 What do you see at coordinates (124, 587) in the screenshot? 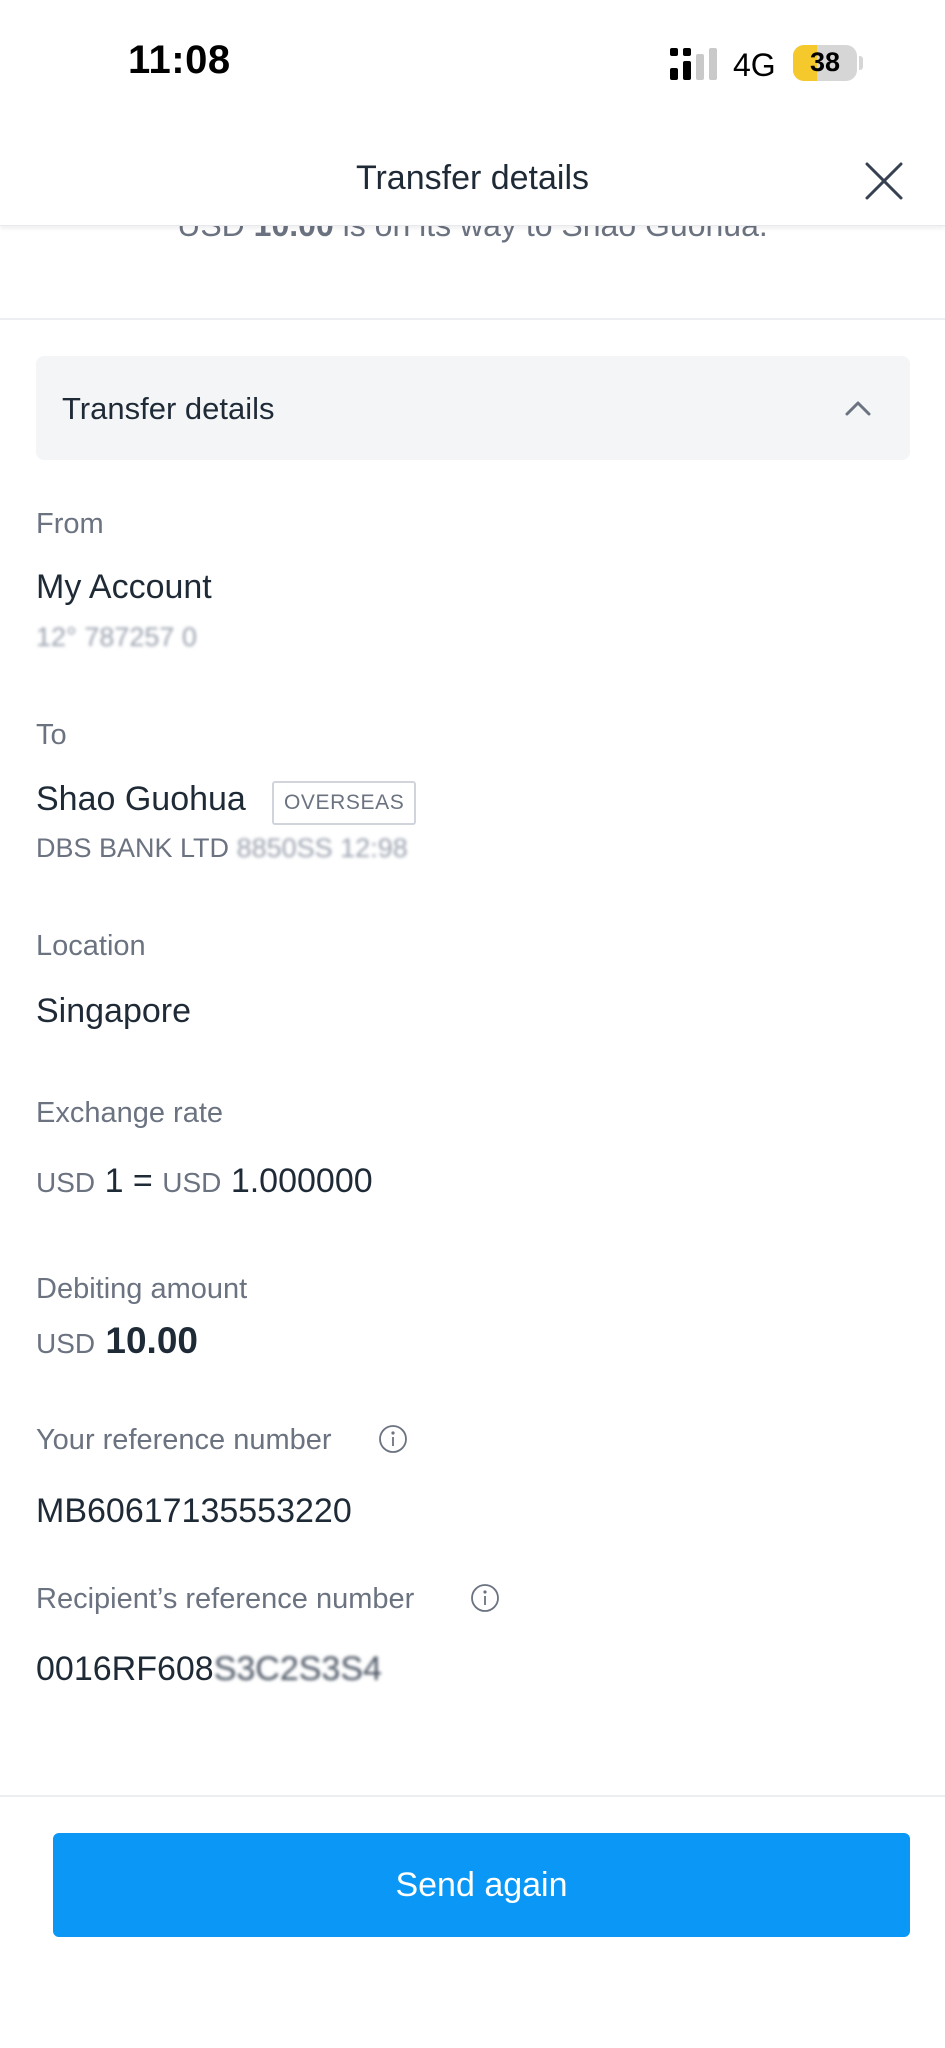
I see `from-account-name: My Account` at bounding box center [124, 587].